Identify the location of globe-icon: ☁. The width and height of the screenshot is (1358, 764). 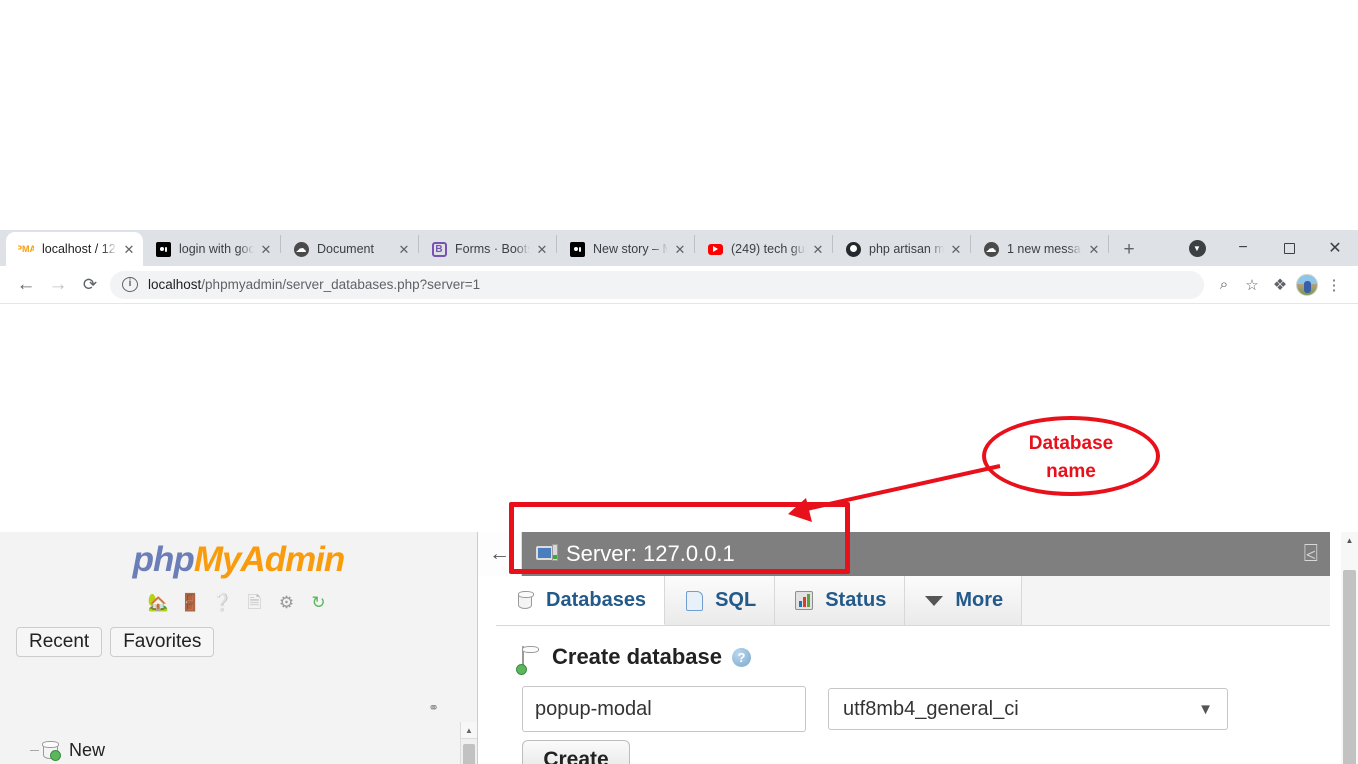
(991, 249).